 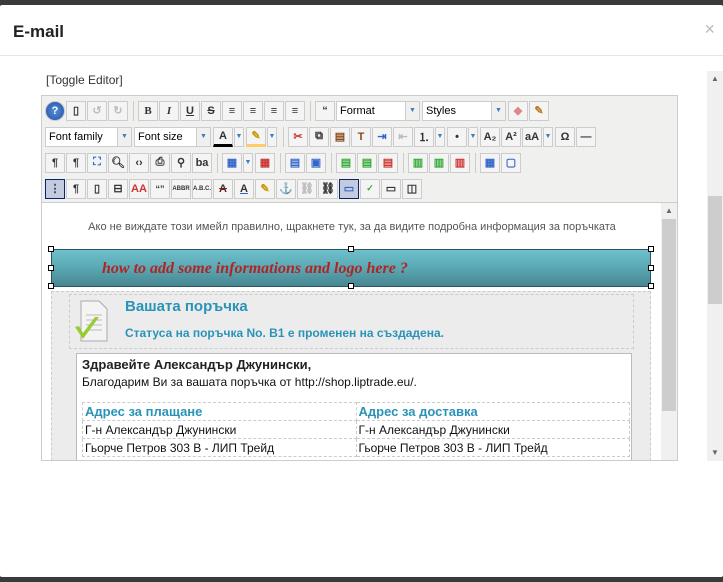 What do you see at coordinates (244, 188) in the screenshot?
I see `insertion-icon: A` at bounding box center [244, 188].